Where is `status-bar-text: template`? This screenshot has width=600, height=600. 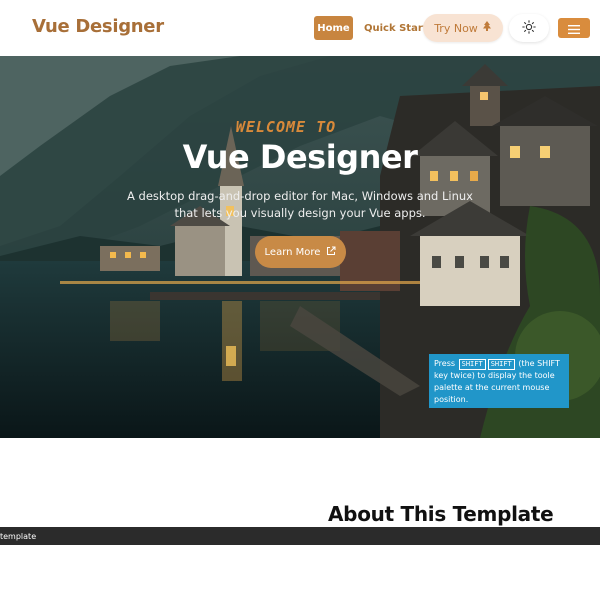
status-bar-text: template is located at coordinates (18, 536).